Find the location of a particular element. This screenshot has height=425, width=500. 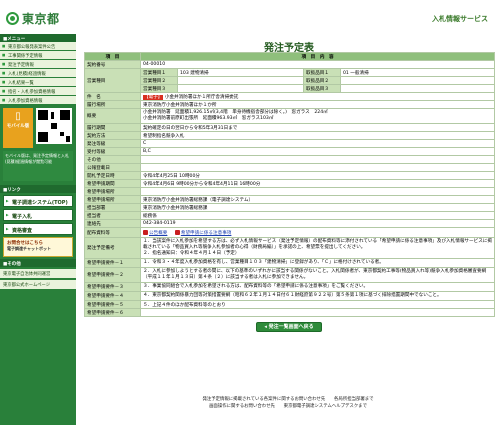

mobile-box: ▯ モバイル版 is located at coordinates (38, 128).